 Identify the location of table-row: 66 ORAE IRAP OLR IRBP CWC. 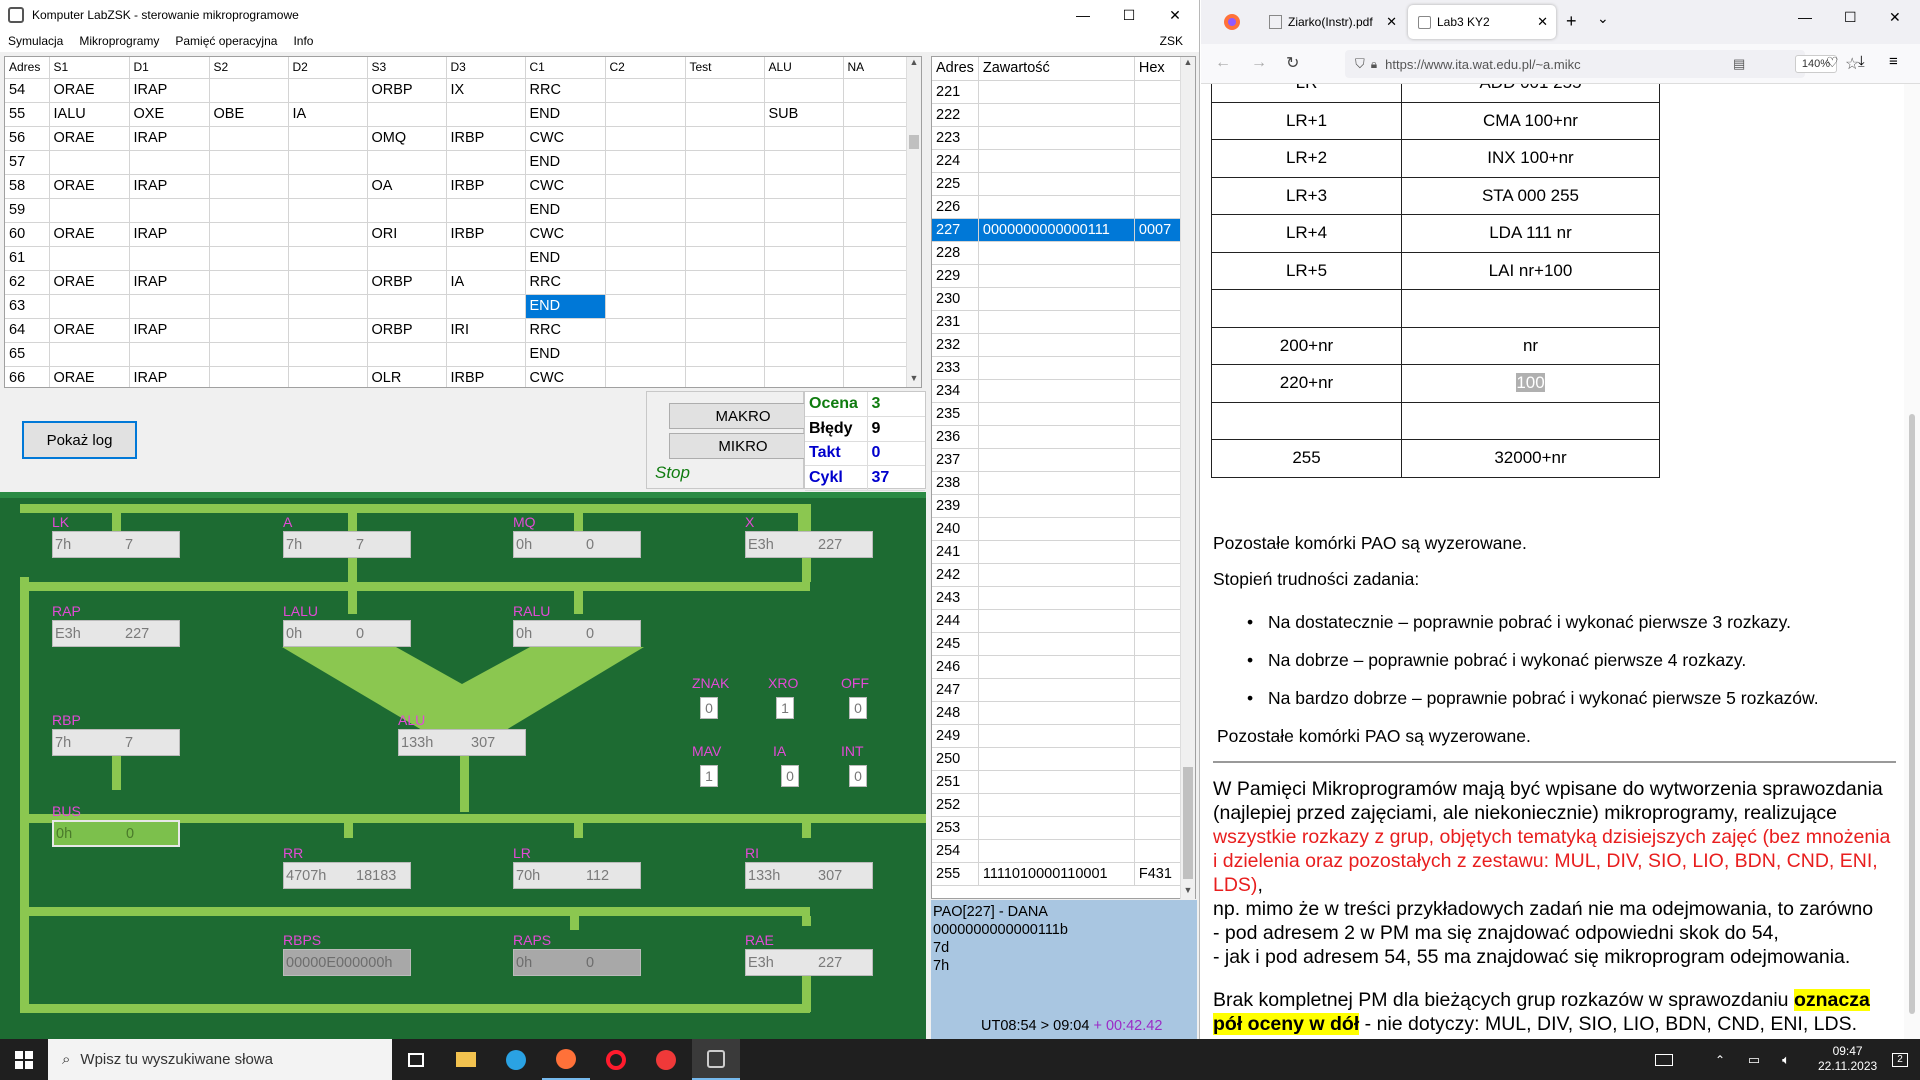
(456, 376).